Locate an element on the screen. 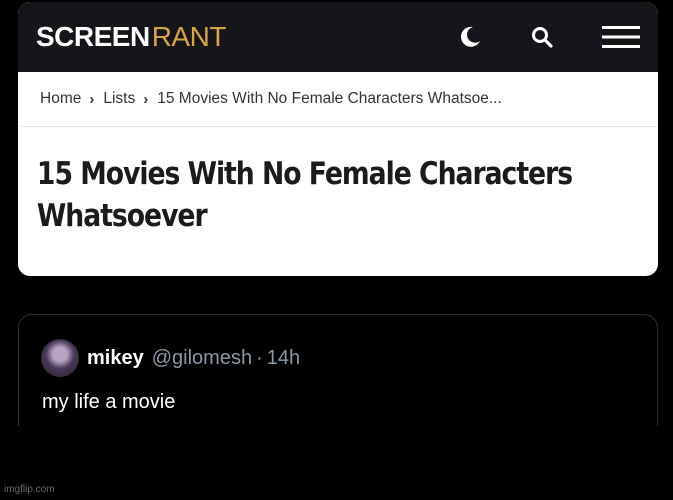 The width and height of the screenshot is (673, 500). avatar is located at coordinates (60, 358).